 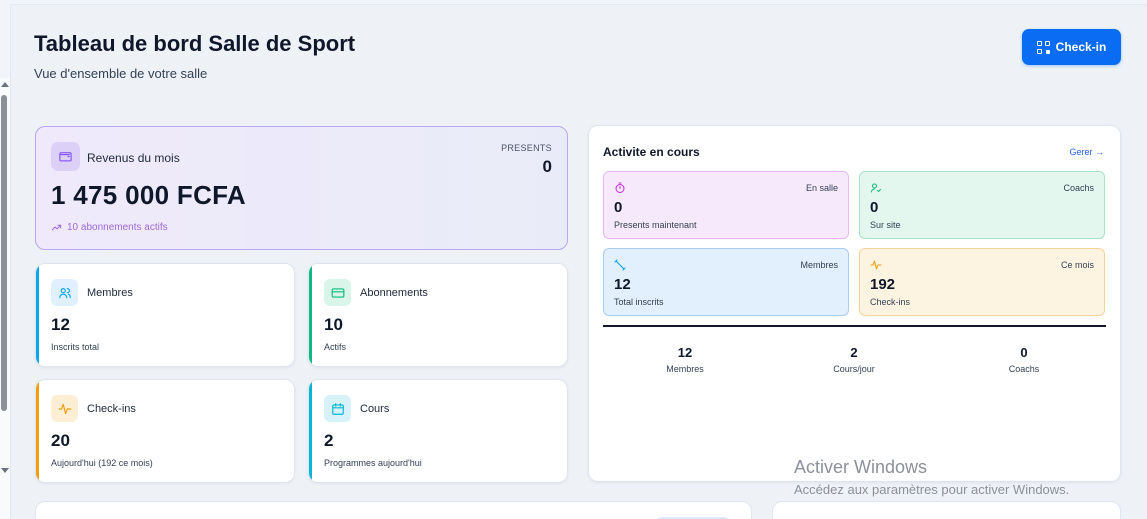 What do you see at coordinates (65, 156) in the screenshot?
I see `wallet-icon` at bounding box center [65, 156].